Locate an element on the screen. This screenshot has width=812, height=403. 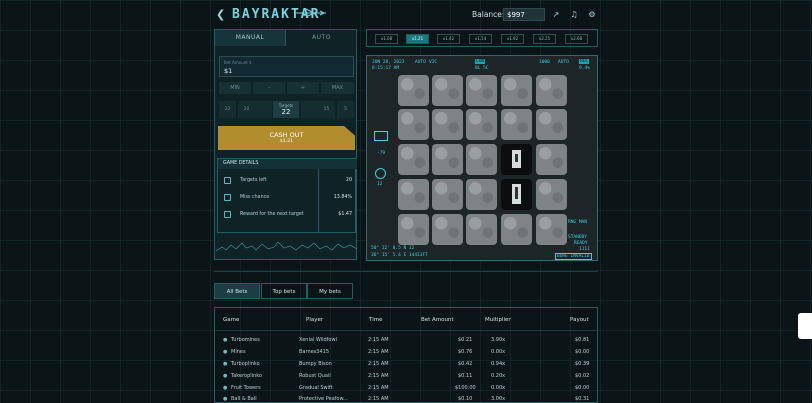
bet-amount-label: Bet Amount $ is located at coordinates (238, 62).